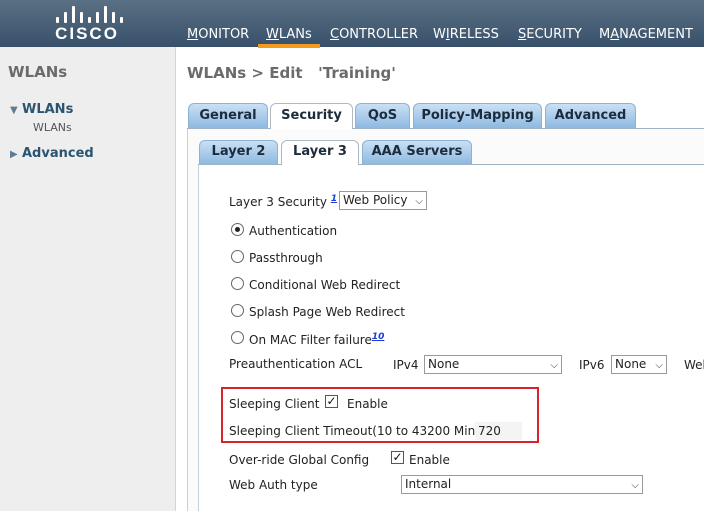  What do you see at coordinates (656, 34) in the screenshot?
I see `nav-management-label: NAGEMENT` at bounding box center [656, 34].